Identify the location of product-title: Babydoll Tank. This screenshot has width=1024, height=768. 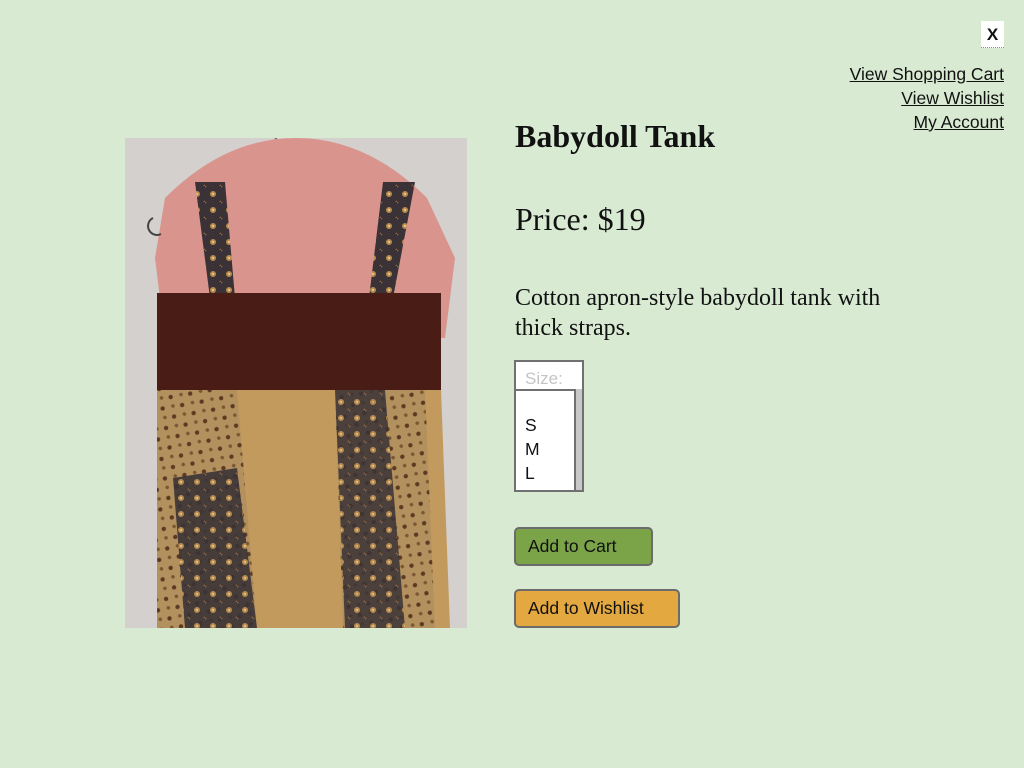
(615, 136).